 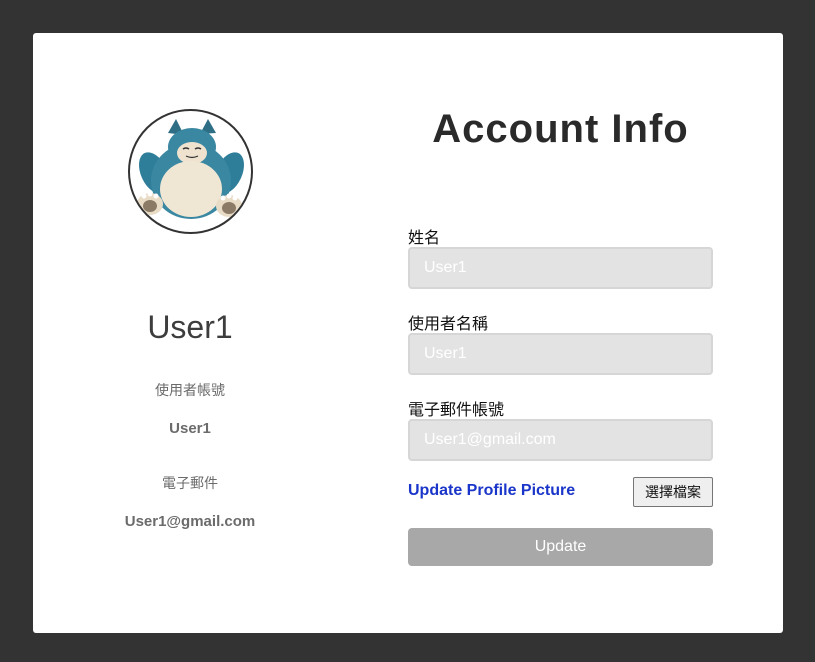 I want to click on username-input, so click(x=560, y=354).